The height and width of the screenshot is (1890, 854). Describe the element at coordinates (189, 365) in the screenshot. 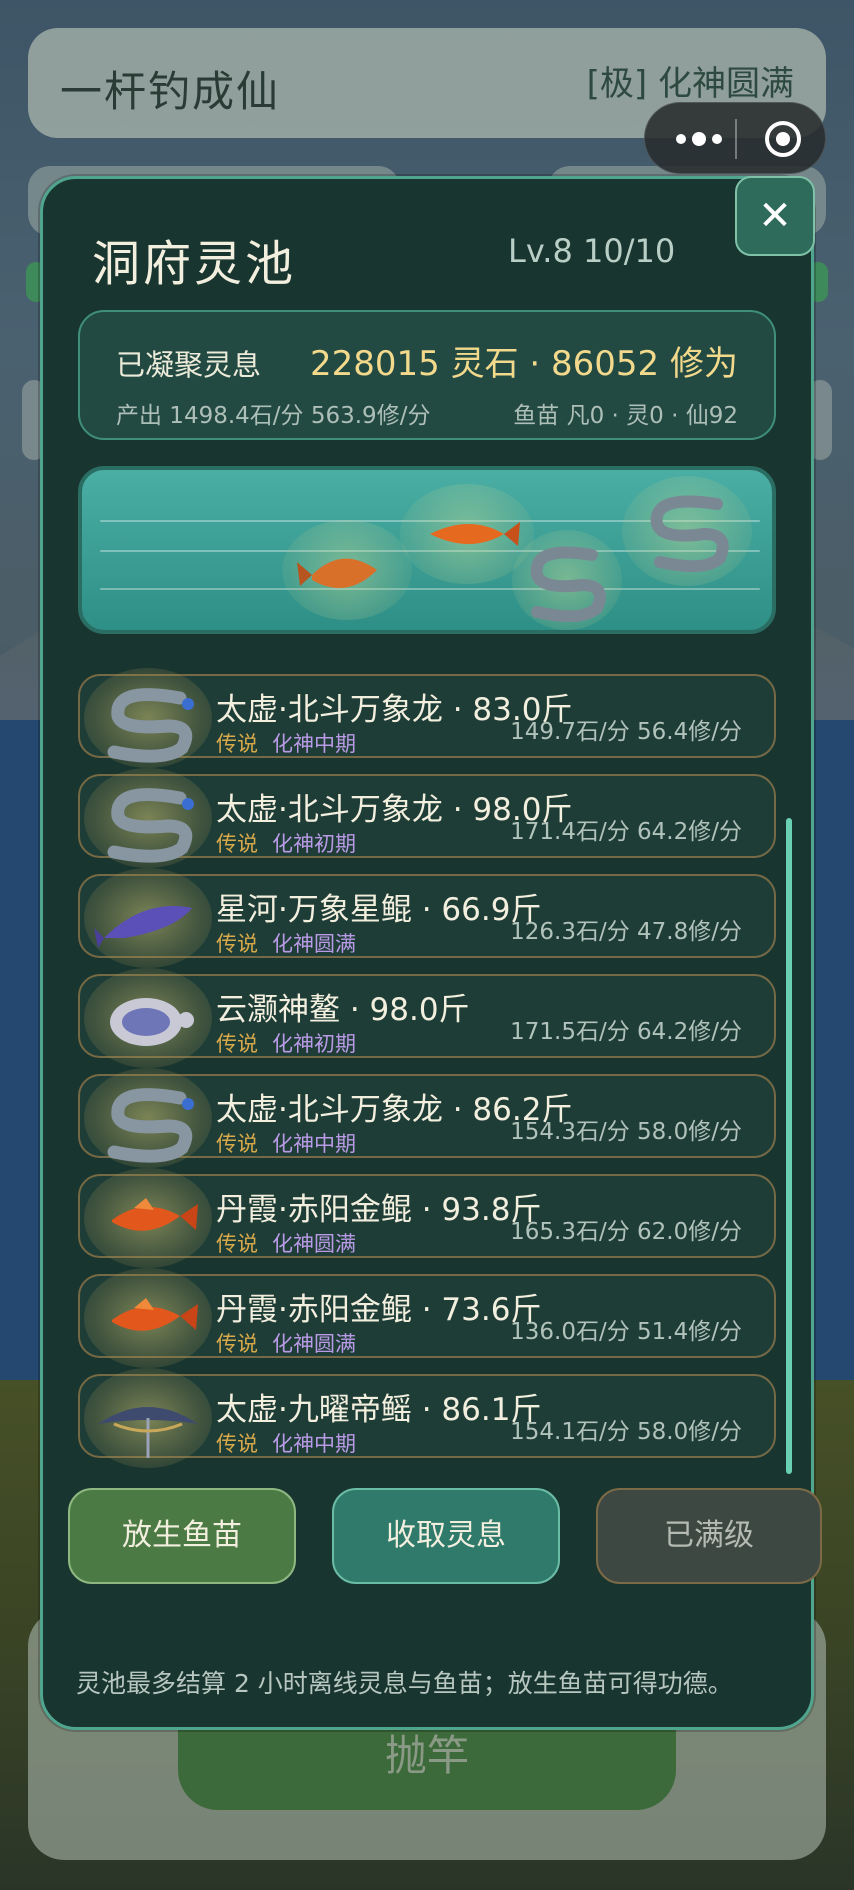

I see `summary-label: 已凝聚灵息` at that location.